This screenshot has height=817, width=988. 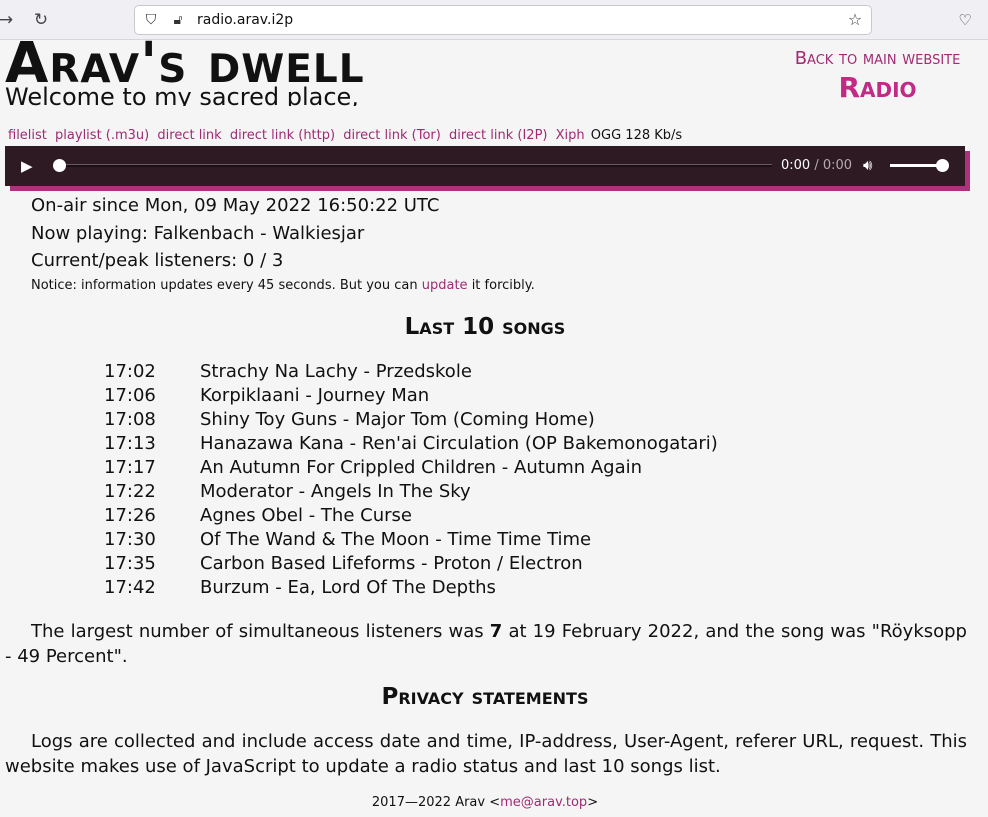 I want to click on song-title: Strachy Na Lachy - Przedskole, so click(x=336, y=371).